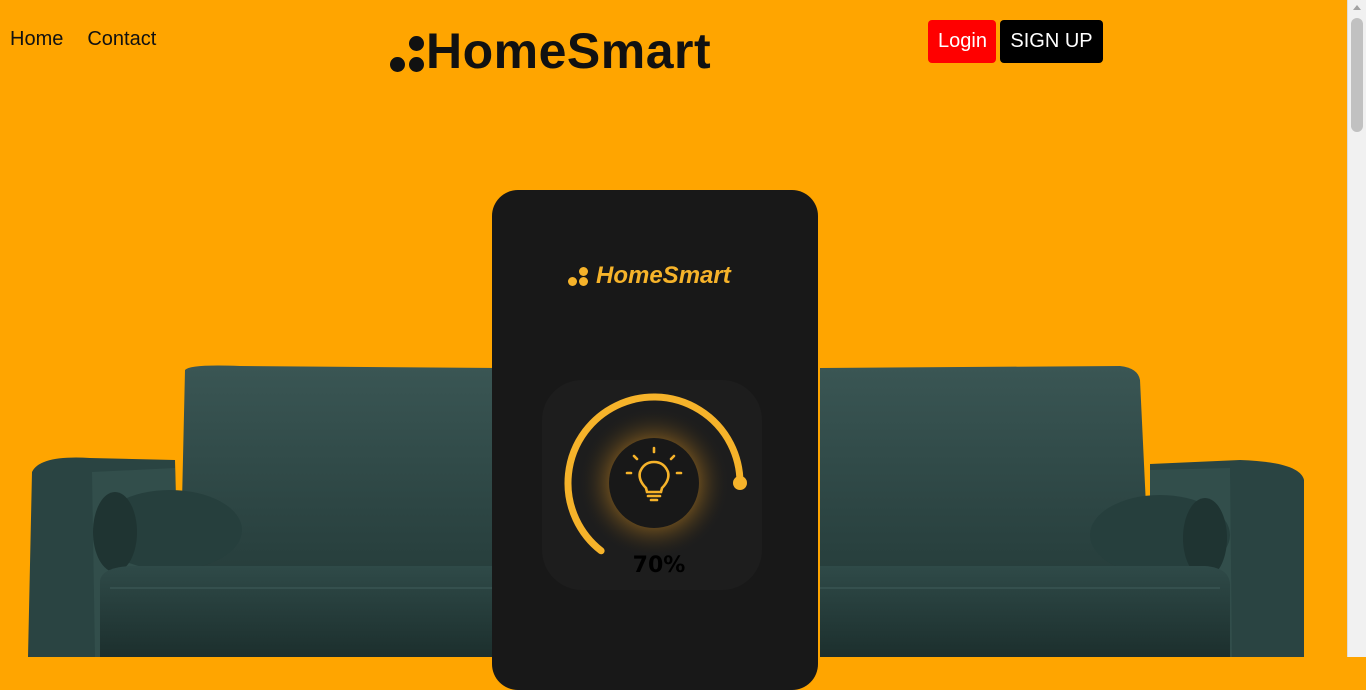  What do you see at coordinates (740, 483) in the screenshot?
I see `light-level-knob` at bounding box center [740, 483].